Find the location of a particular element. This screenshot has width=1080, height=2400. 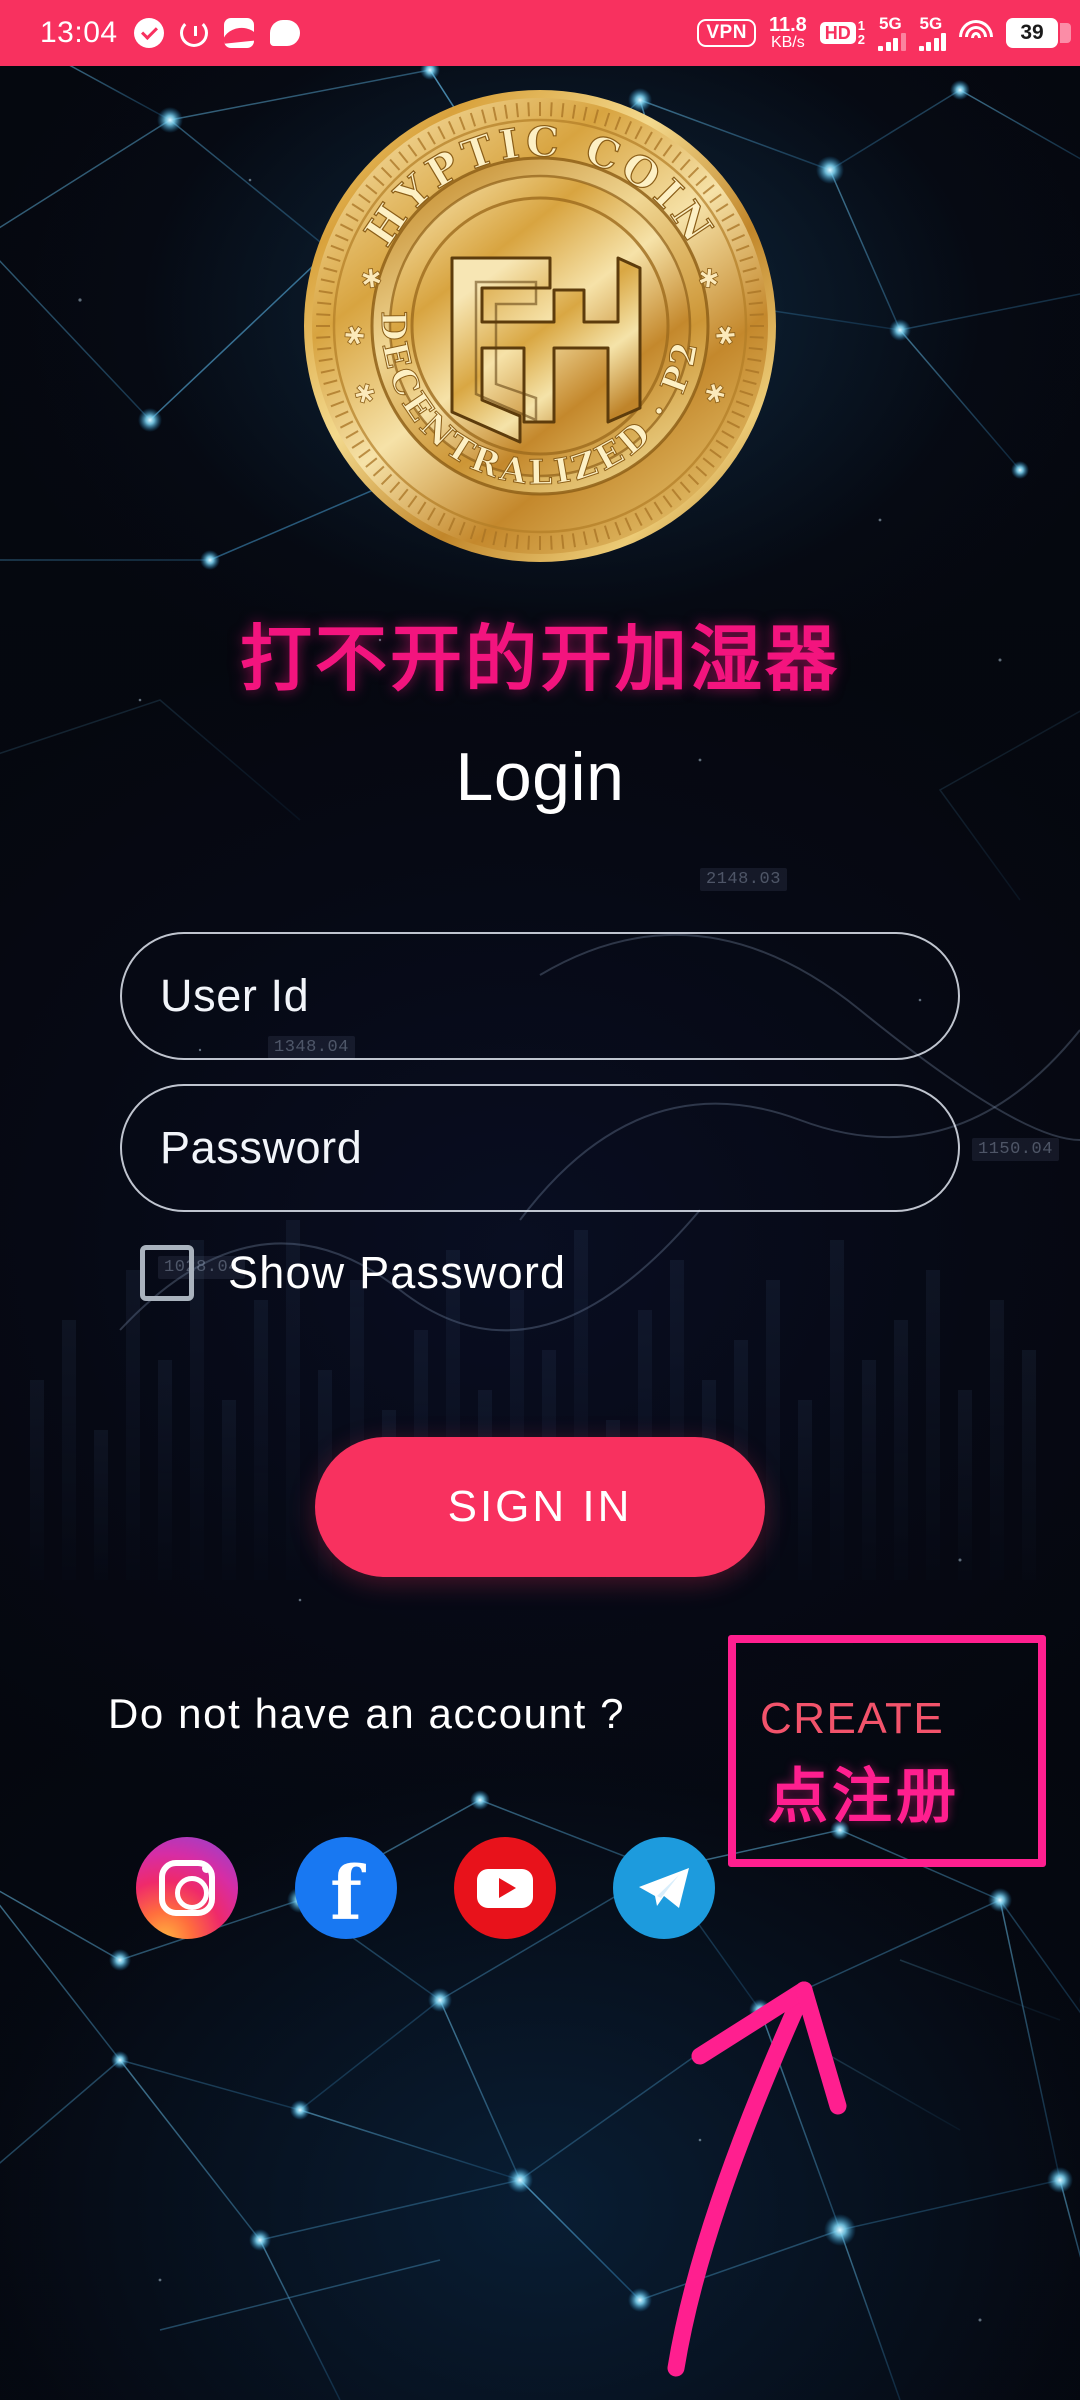

background-price-label: 1150.04 is located at coordinates (1015, 1149).